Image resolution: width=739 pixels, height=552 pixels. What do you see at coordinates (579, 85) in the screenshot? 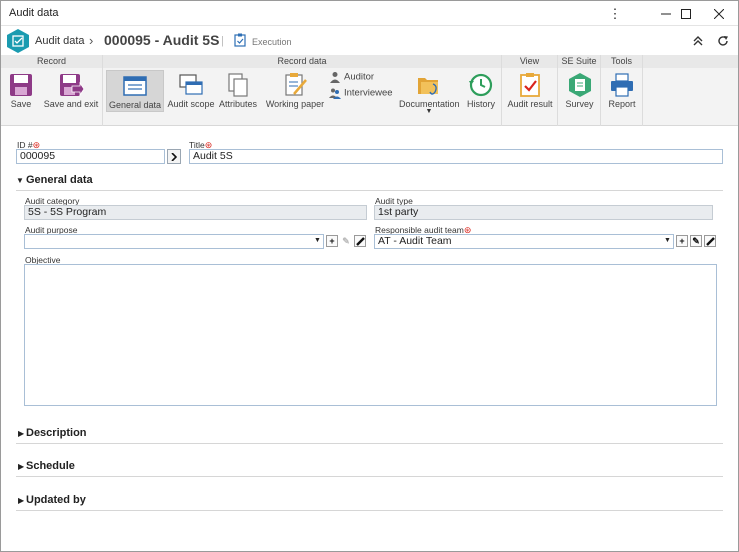
I see `survey-icon` at bounding box center [579, 85].